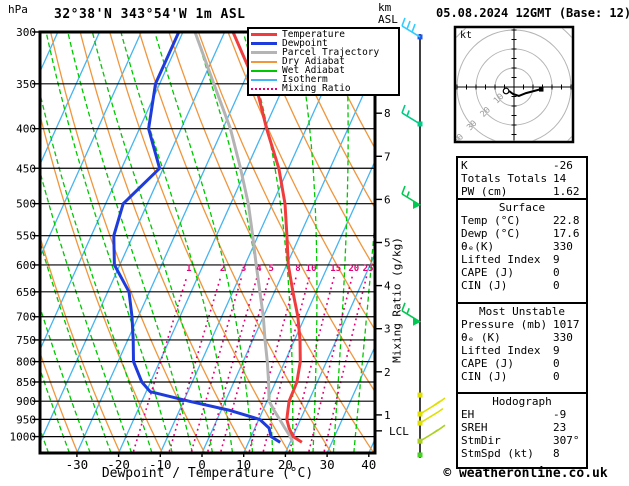 This screenshot has width=629, height=486. What do you see at coordinates (560, 178) in the screenshot?
I see `stat-value: 14` at bounding box center [560, 178].